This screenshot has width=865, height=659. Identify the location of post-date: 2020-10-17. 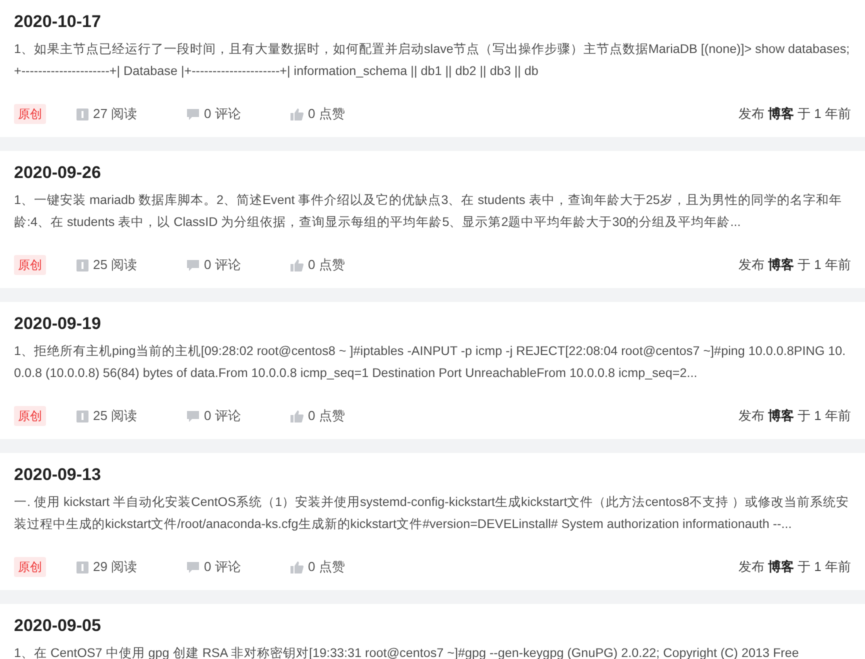
(432, 22).